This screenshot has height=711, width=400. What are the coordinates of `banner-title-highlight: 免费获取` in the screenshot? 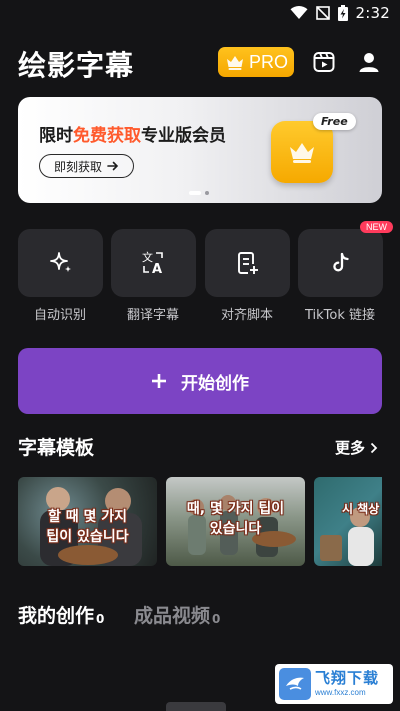 It's located at (107, 136).